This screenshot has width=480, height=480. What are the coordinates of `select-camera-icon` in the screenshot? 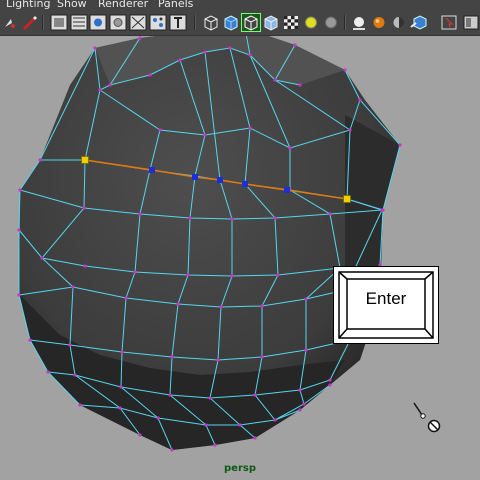 It's located at (11, 22).